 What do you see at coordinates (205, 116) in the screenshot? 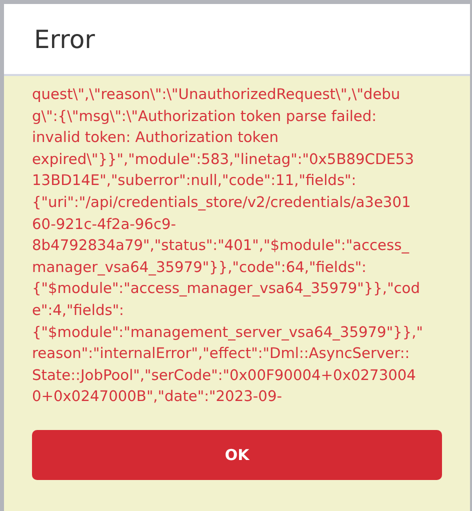
I see `error-message-line: g\":{\"msg\":\"Authorization token parse failed:` at bounding box center [205, 116].